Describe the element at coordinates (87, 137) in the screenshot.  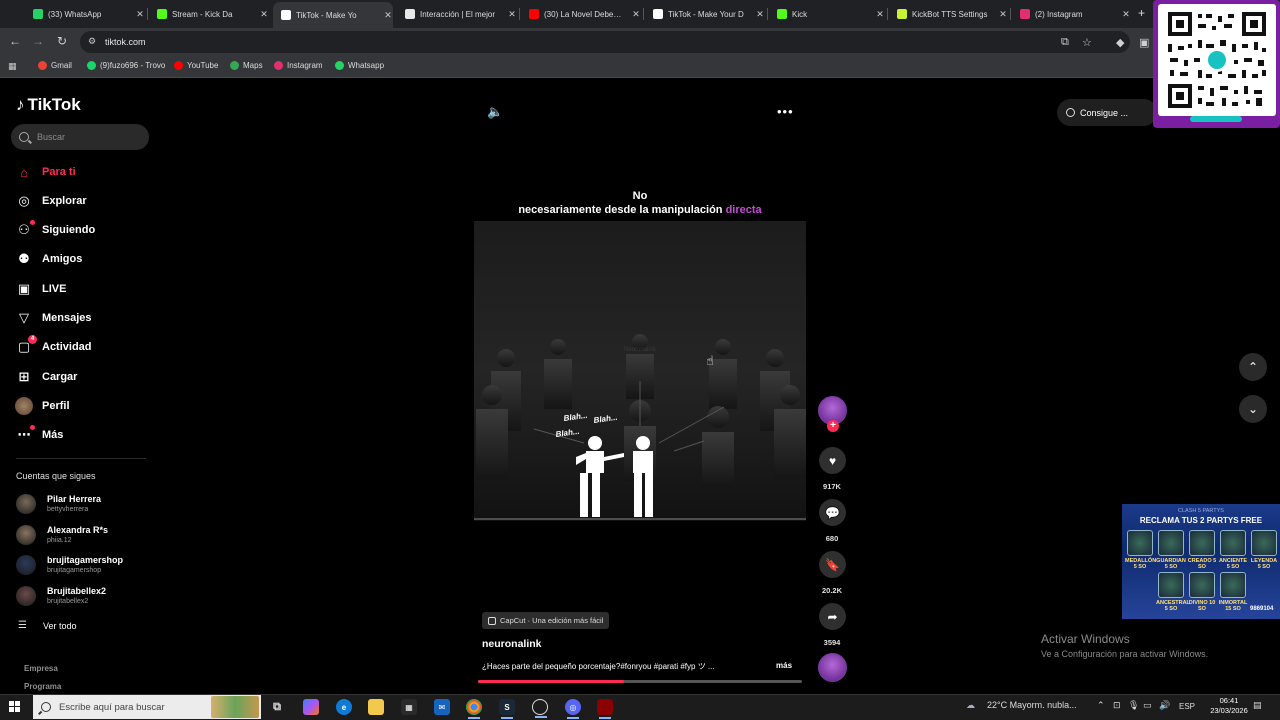
I see `search-input` at that location.